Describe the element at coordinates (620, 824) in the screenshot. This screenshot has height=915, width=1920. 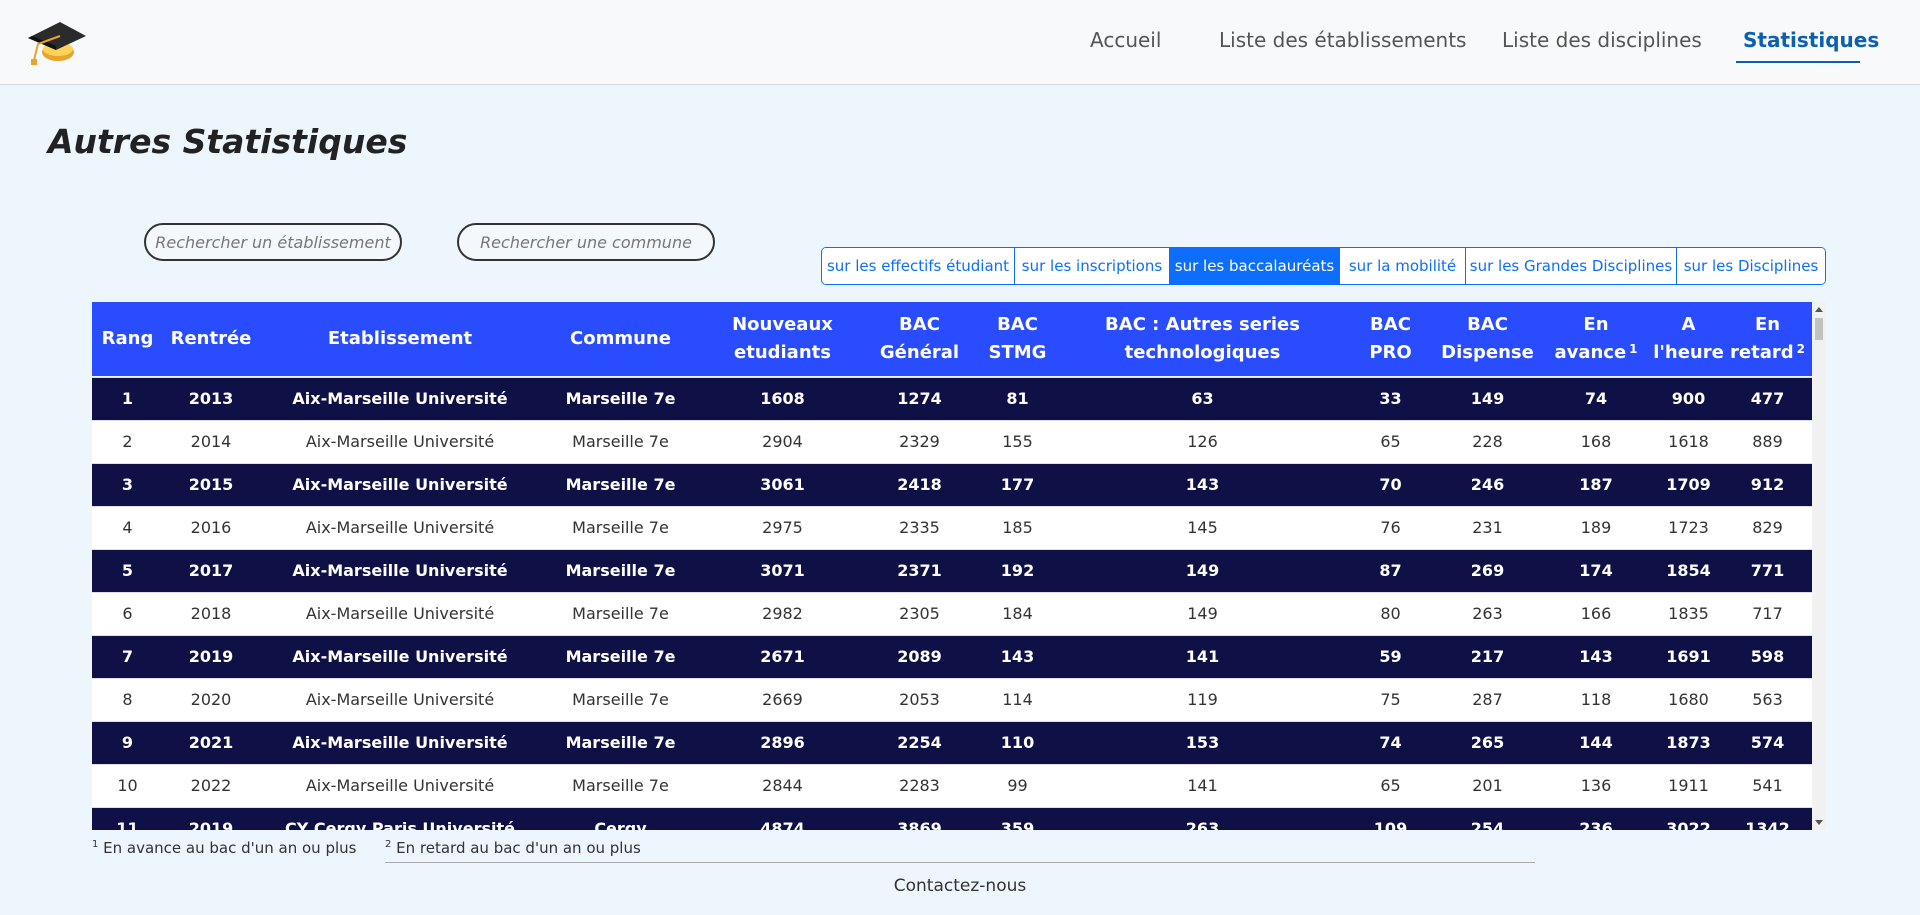
I see `cell-commune: Cergy` at that location.